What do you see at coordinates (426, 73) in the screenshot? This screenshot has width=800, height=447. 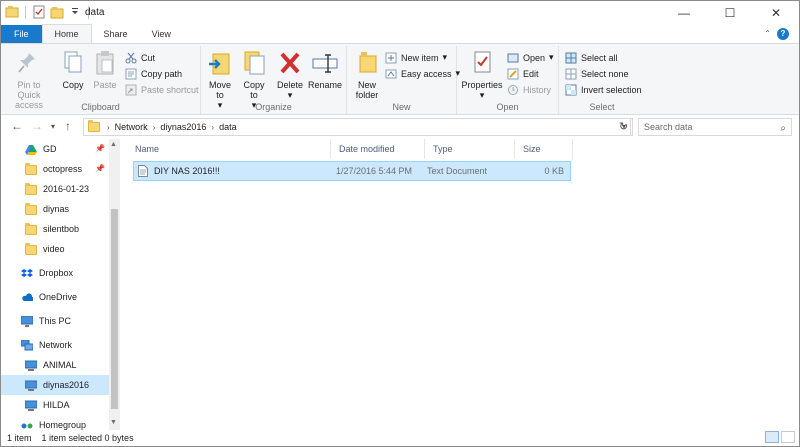 I see `easy-access-label: Easy access` at bounding box center [426, 73].